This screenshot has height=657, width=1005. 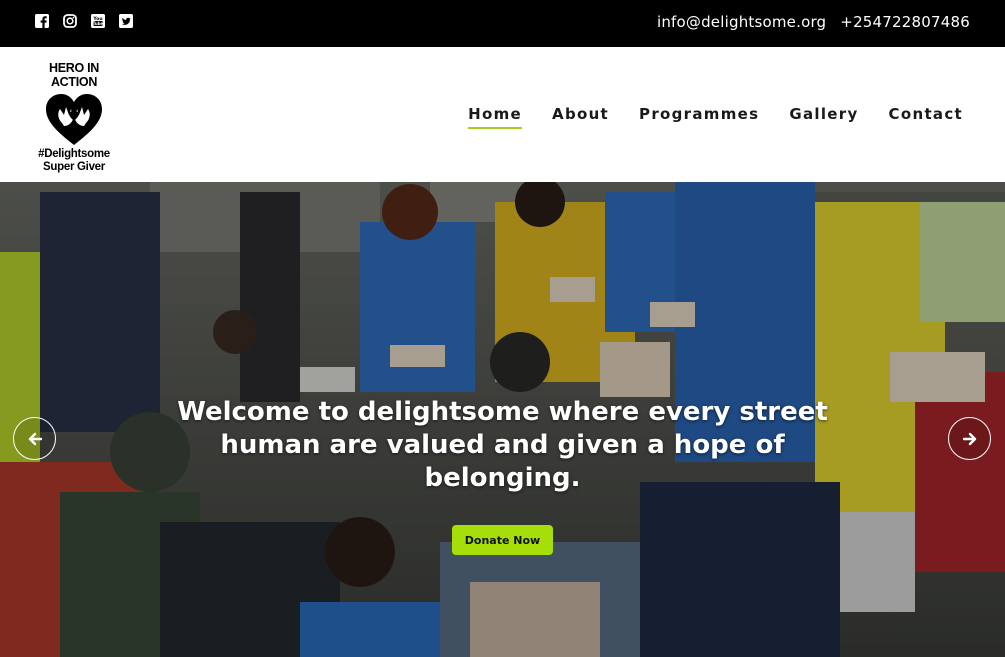 What do you see at coordinates (823, 117) in the screenshot?
I see `nav-gallery: Gallery` at bounding box center [823, 117].